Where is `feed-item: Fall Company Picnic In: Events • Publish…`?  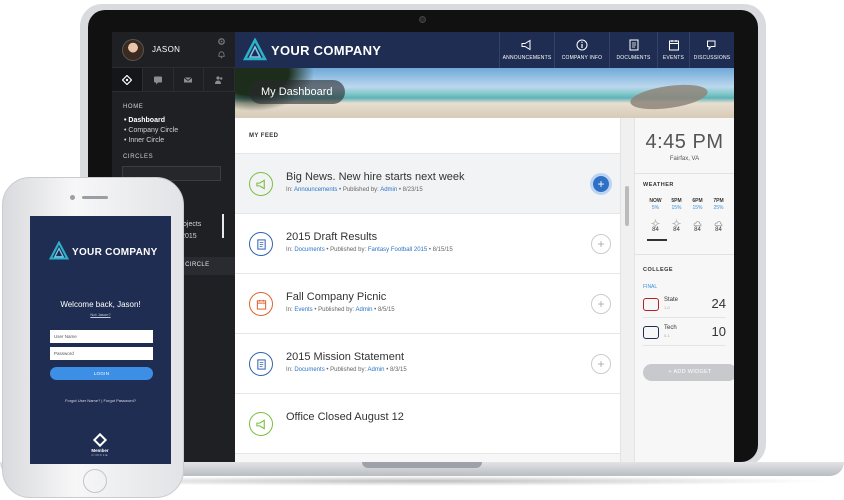
feed-item: Fall Company Picnic In: Events • Publish… is located at coordinates (428, 304).